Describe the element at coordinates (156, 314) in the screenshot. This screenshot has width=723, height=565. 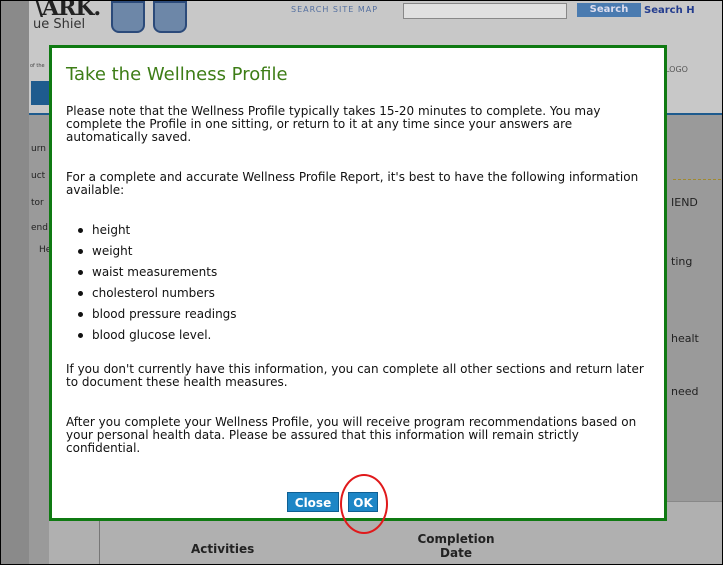
I see `list-item: blood pressure readings` at that location.